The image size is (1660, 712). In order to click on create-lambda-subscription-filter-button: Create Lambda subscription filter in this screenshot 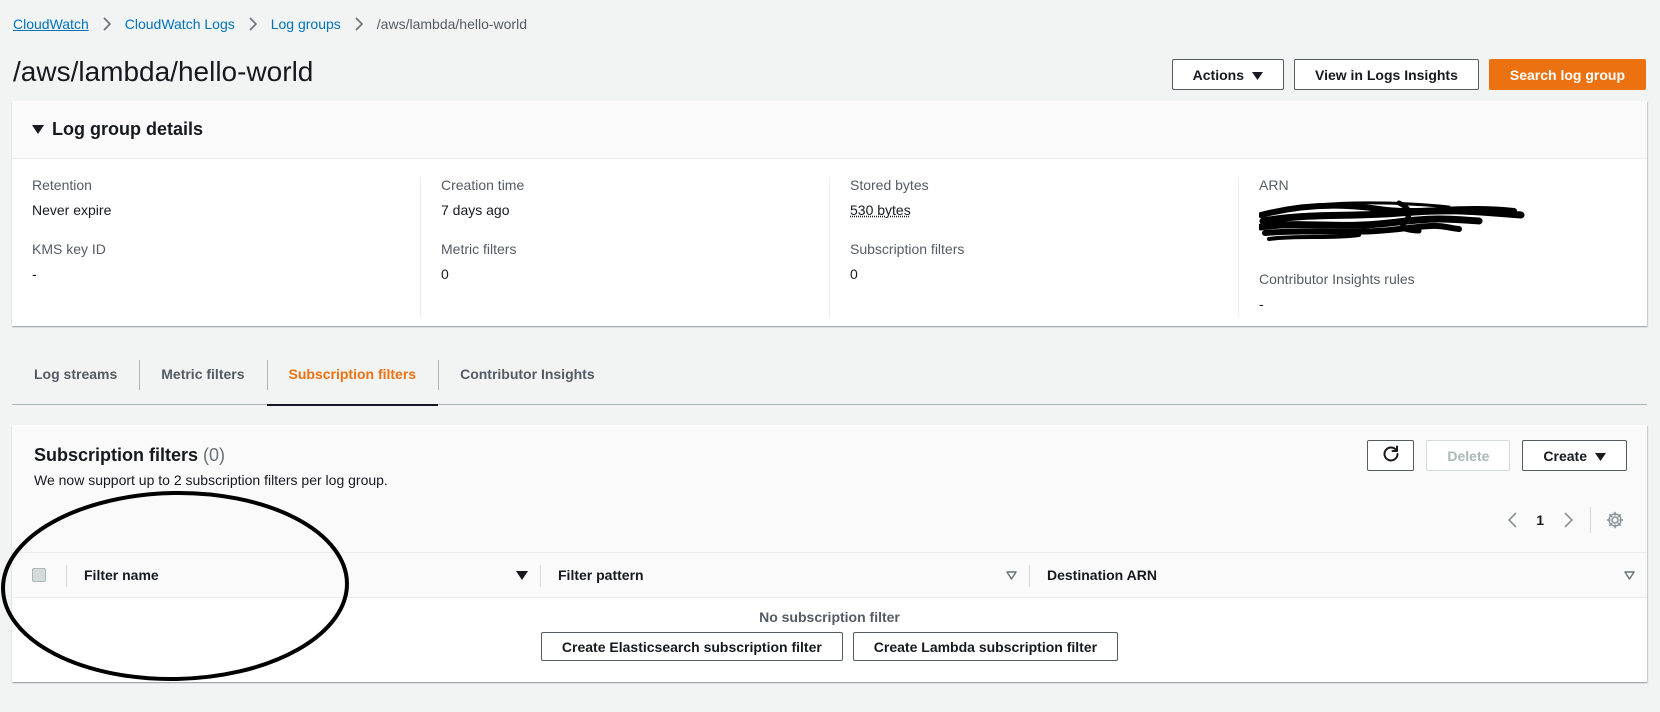, I will do `click(985, 646)`.